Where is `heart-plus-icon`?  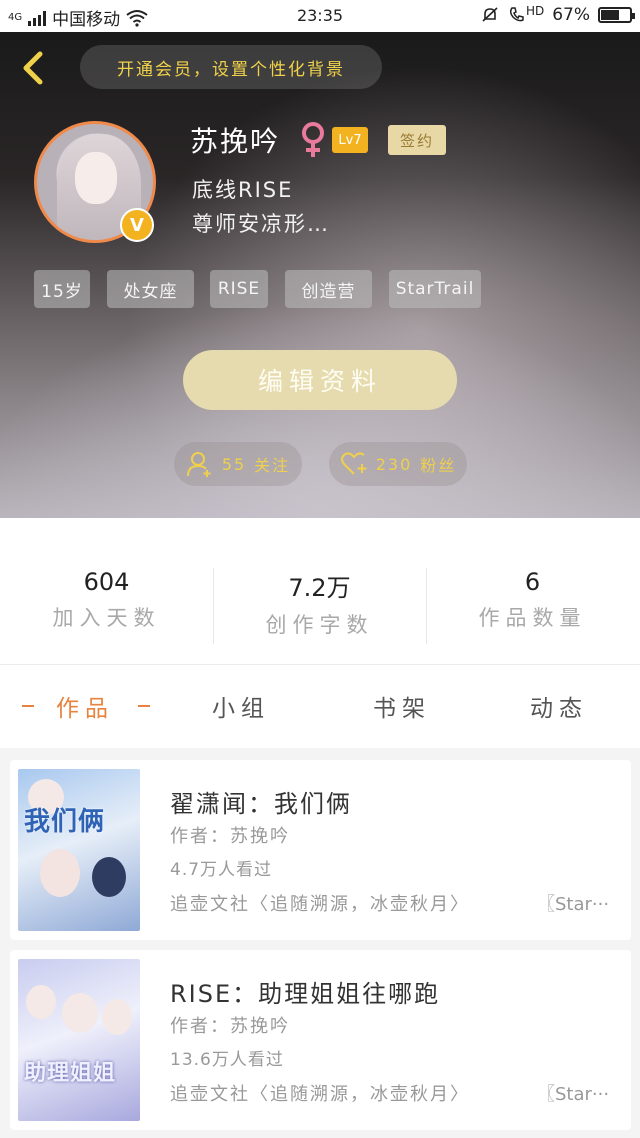
heart-plus-icon is located at coordinates (353, 463).